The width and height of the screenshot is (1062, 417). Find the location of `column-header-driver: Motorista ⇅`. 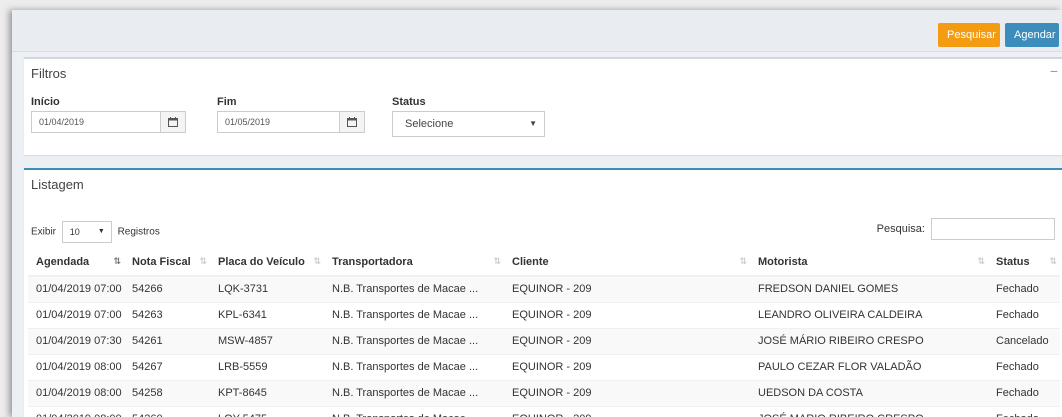

column-header-driver: Motorista ⇅ is located at coordinates (869, 262).